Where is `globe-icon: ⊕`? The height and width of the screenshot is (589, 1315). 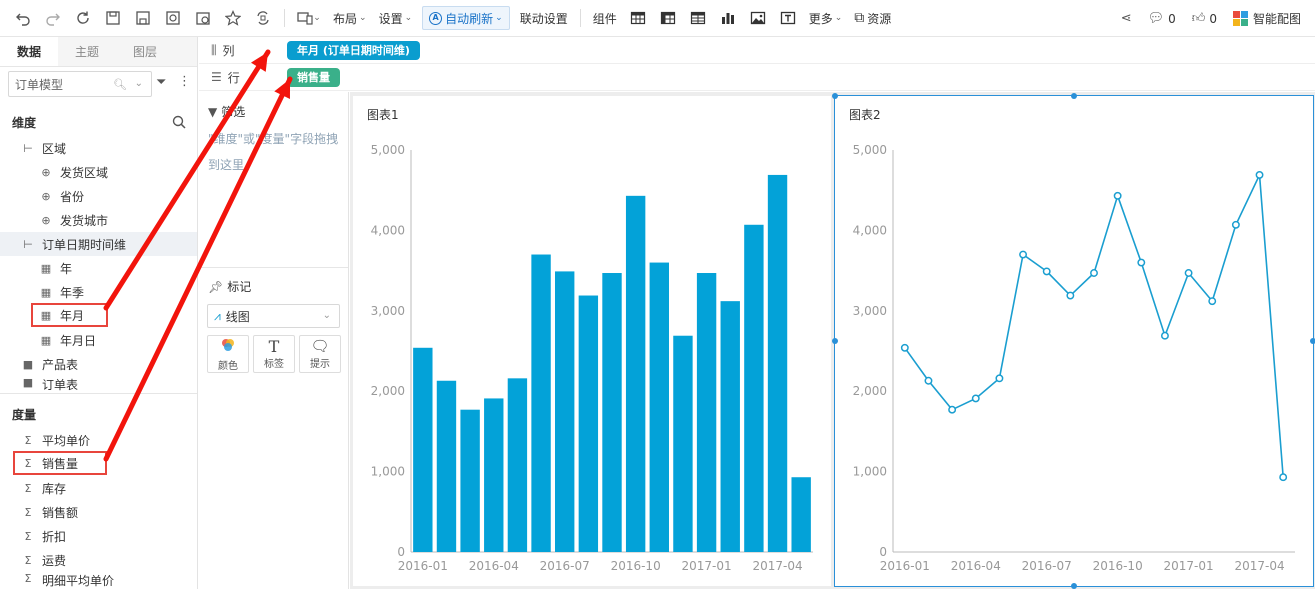
globe-icon: ⊕ is located at coordinates (46, 172).